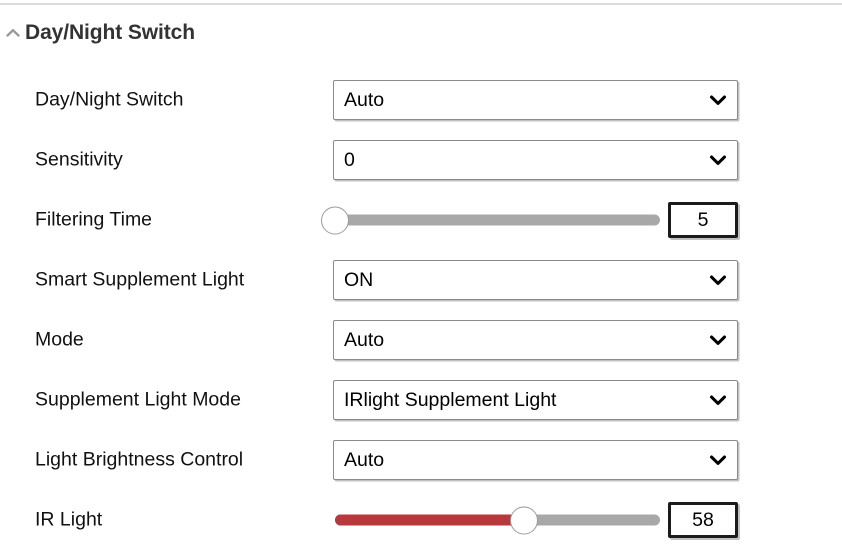 This screenshot has width=842, height=550. I want to click on select-1: 0, so click(535, 160).